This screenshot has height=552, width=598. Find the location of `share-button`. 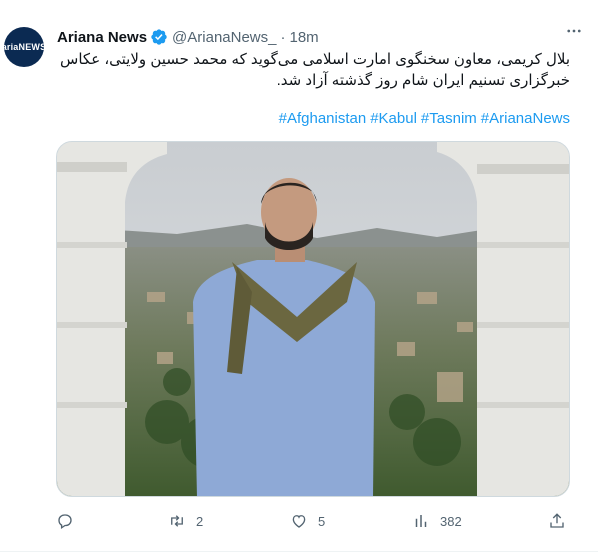

share-button is located at coordinates (562, 521).